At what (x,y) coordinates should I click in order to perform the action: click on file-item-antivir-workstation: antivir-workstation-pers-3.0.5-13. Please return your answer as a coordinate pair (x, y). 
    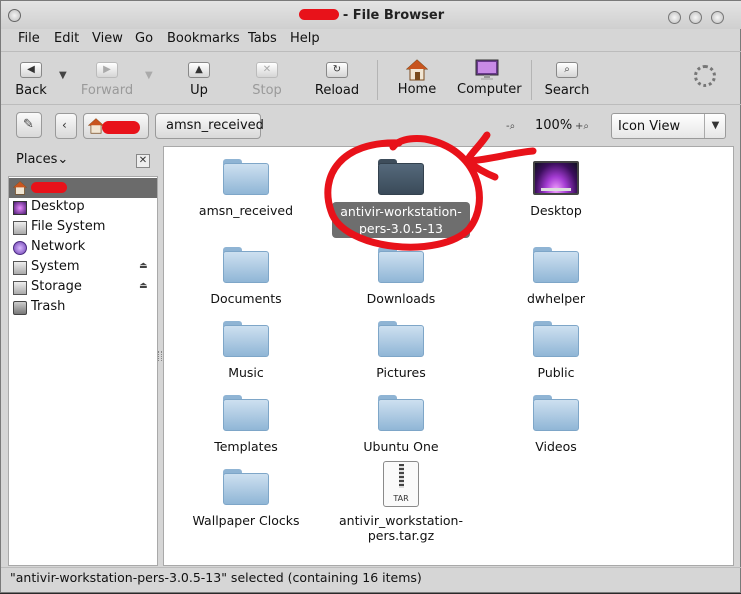
    Looking at the image, I should click on (401, 199).